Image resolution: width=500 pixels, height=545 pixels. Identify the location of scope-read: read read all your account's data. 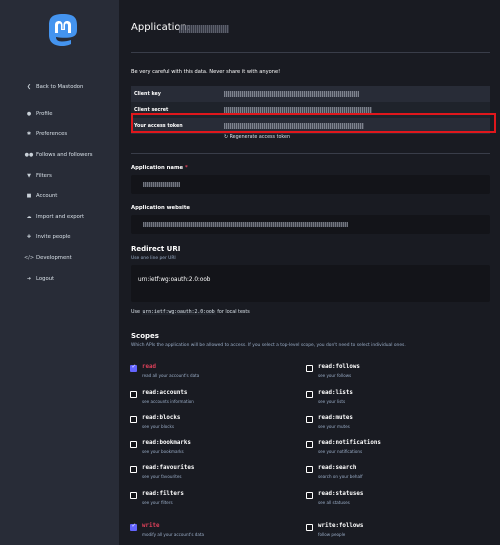
(164, 371).